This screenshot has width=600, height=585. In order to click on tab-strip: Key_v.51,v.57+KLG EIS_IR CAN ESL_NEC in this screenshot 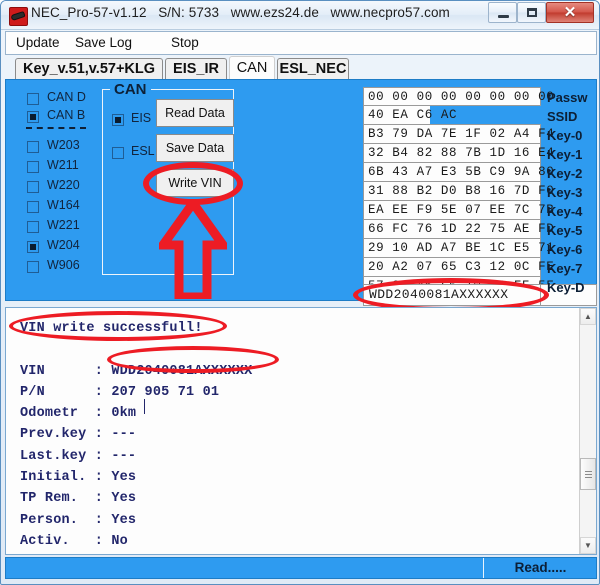, I will do `click(301, 68)`.